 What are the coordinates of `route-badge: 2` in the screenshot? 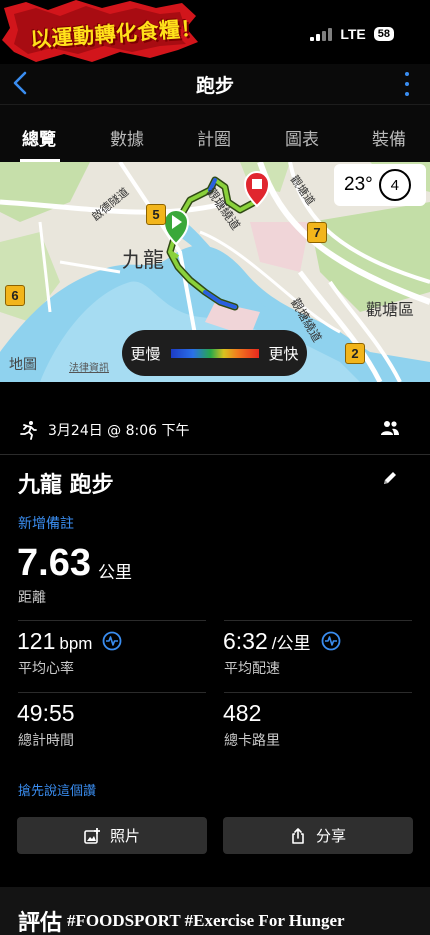 It's located at (355, 353).